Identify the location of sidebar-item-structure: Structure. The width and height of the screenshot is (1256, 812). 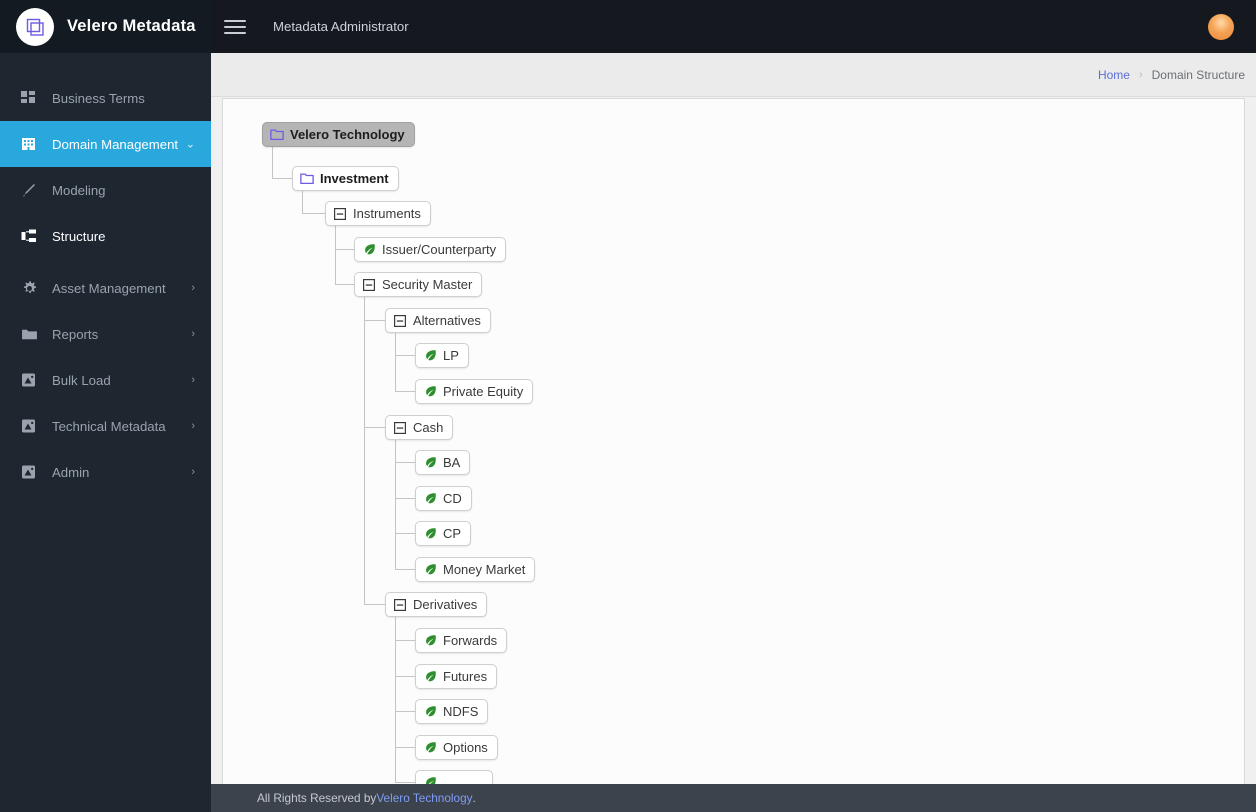
(105, 236).